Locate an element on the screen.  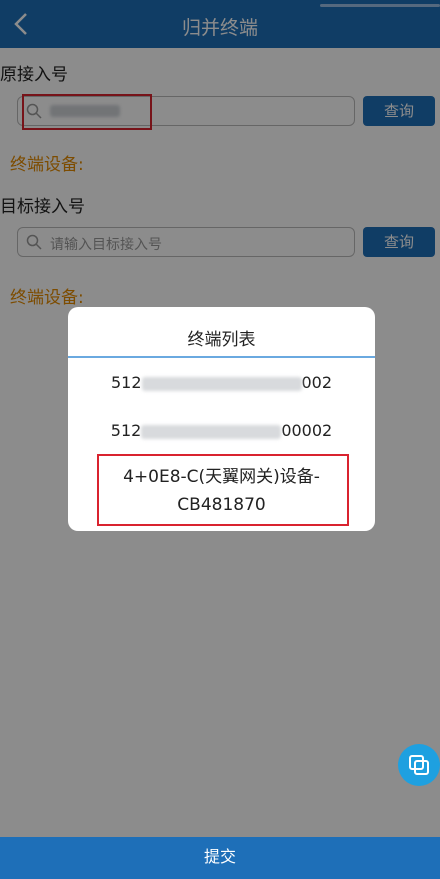
terminal-list-item: 512 00002 is located at coordinates (221, 430).